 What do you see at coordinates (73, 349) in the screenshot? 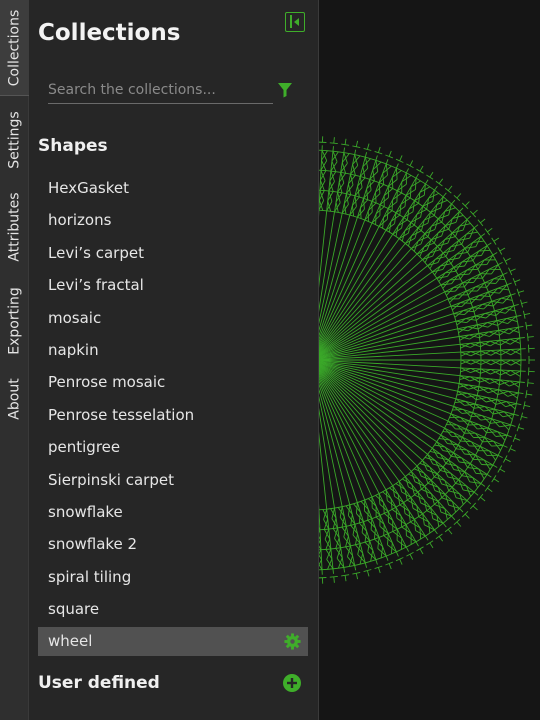
I see `list-item-label: napkin` at bounding box center [73, 349].